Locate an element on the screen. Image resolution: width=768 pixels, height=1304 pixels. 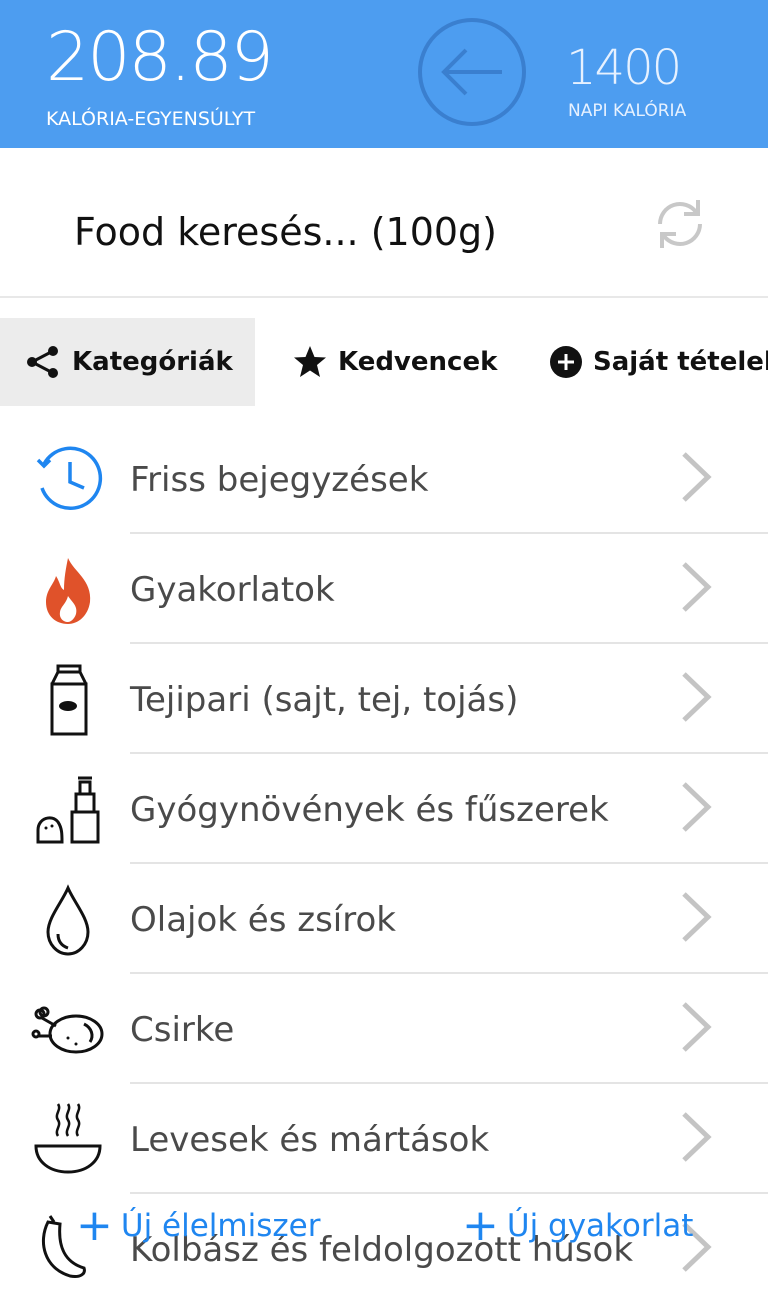
tab-own-items-label: Saját tételek is located at coordinates (680, 362).